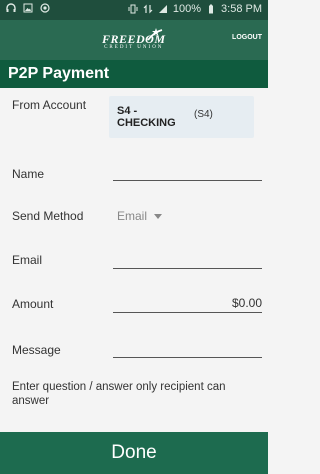  I want to click on message-input, so click(187, 357).